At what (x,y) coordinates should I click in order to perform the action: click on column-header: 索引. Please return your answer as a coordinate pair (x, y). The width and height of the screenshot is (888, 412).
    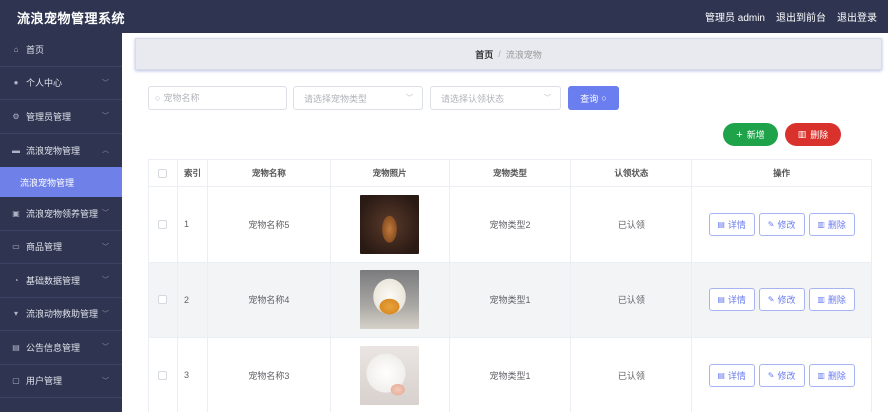
    Looking at the image, I should click on (193, 173).